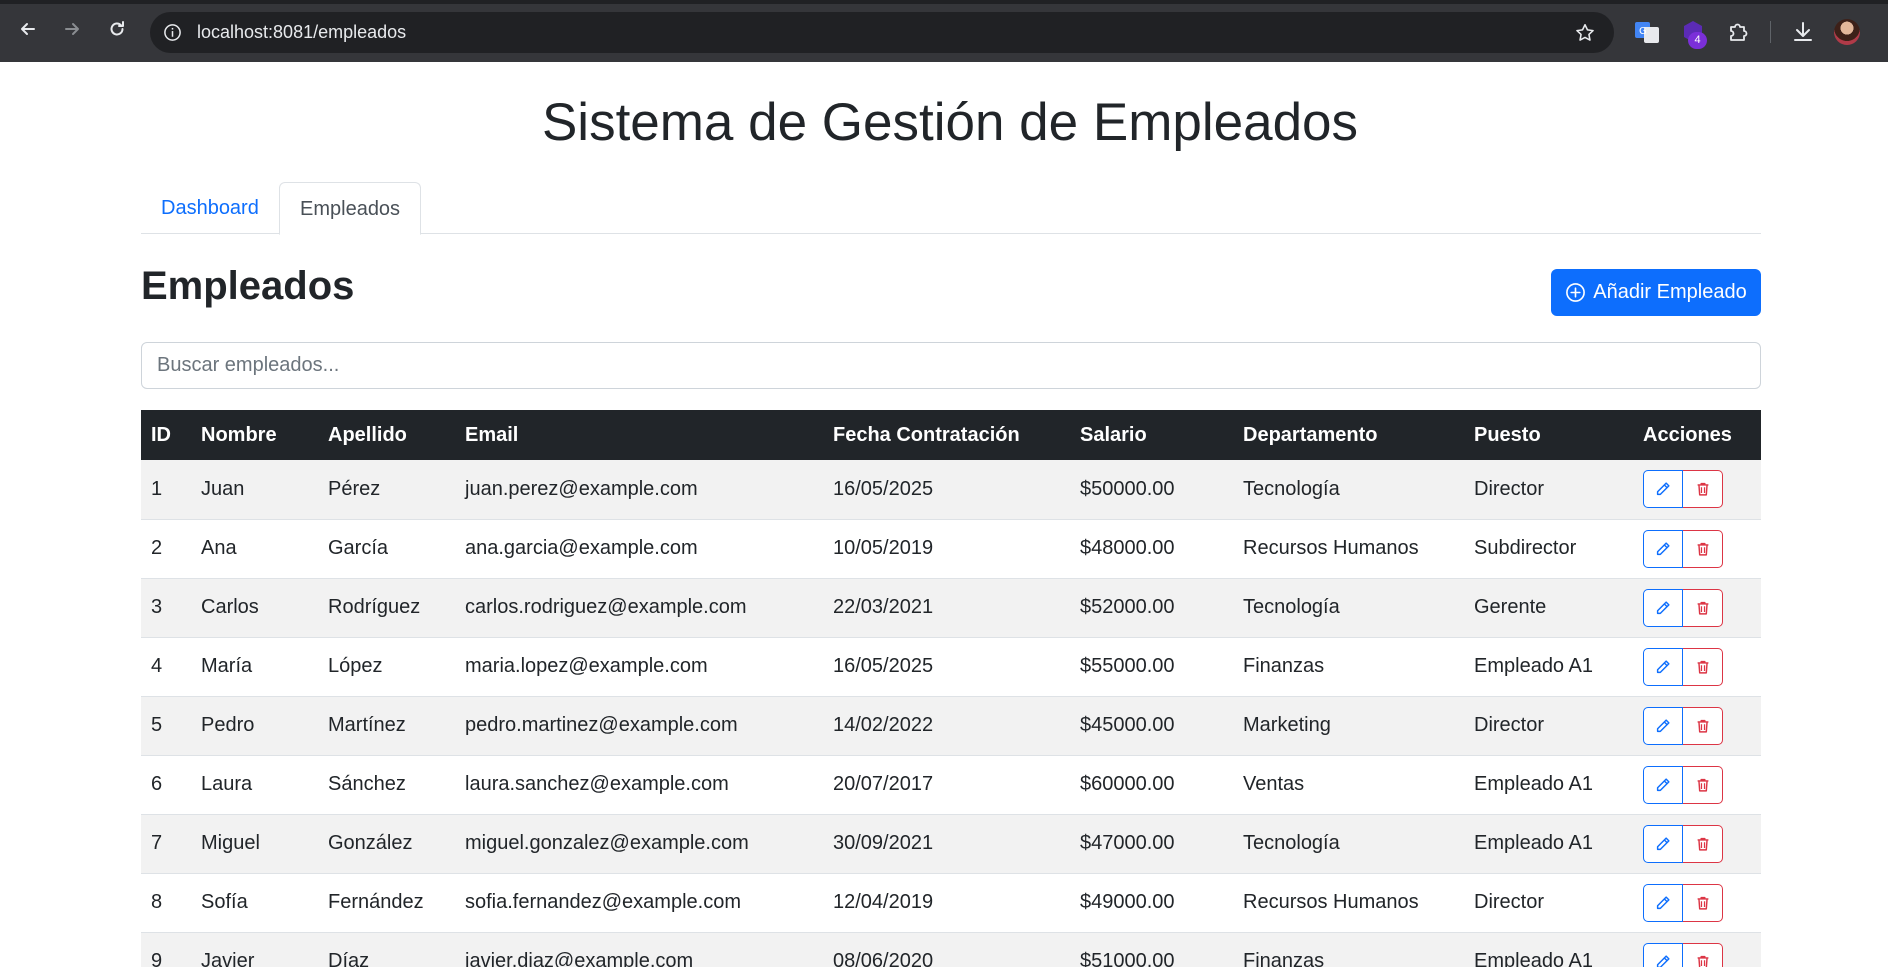 The width and height of the screenshot is (1888, 967). What do you see at coordinates (883, 607) in the screenshot?
I see `cell-fecha: 22/03/2021` at bounding box center [883, 607].